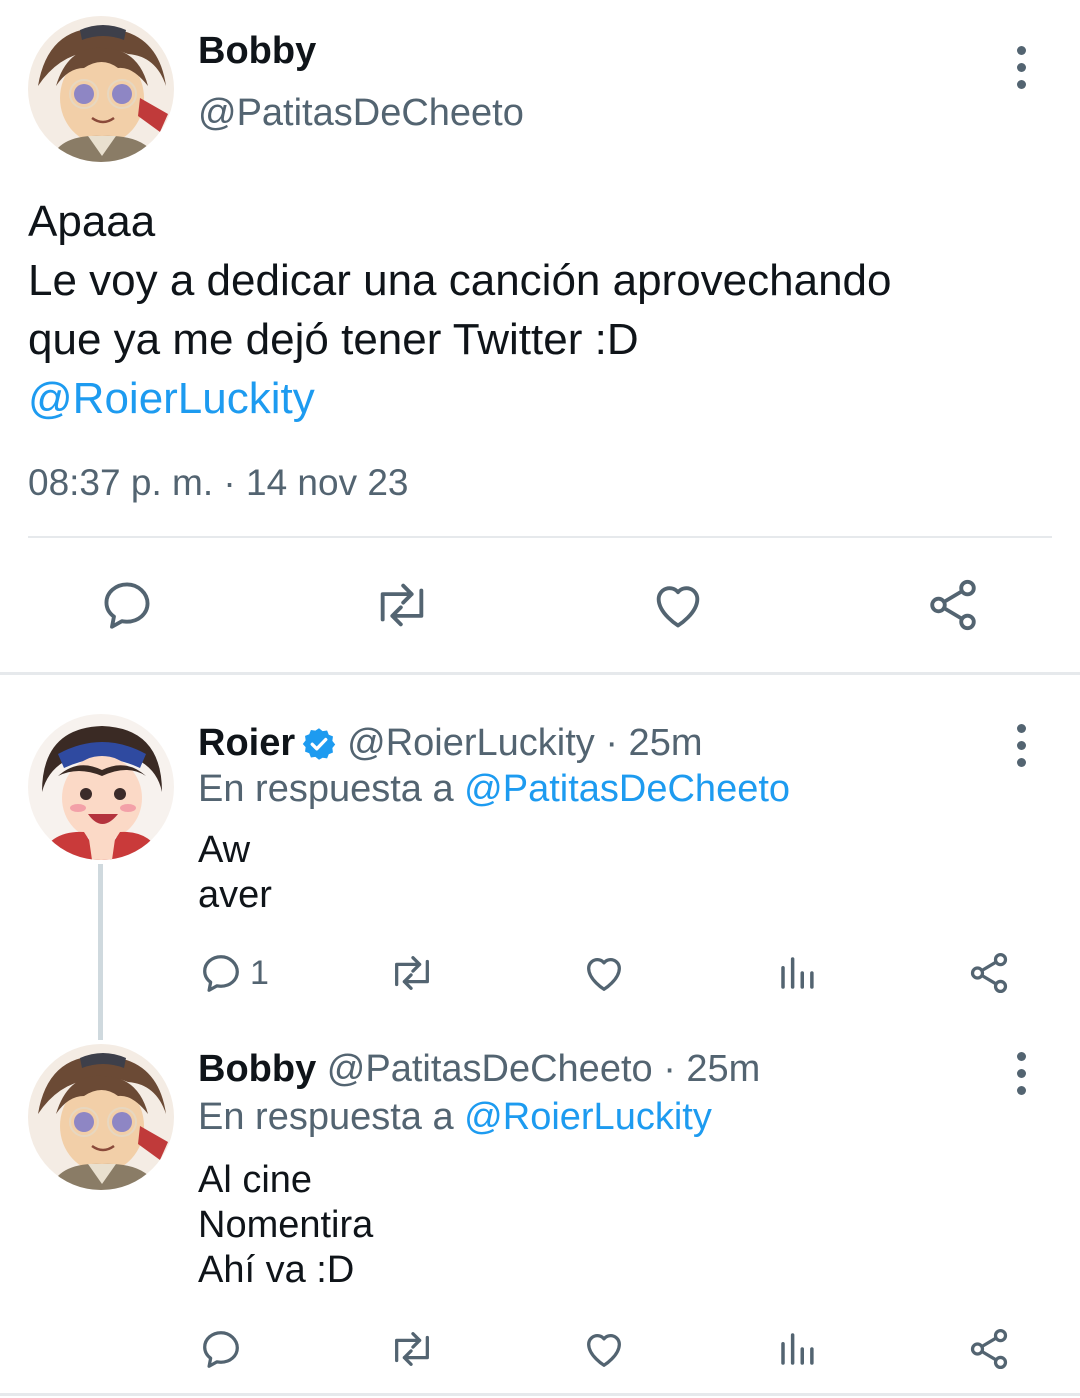 This screenshot has height=1398, width=1080. I want to click on mention-link: @RoierLuckity, so click(460, 398).